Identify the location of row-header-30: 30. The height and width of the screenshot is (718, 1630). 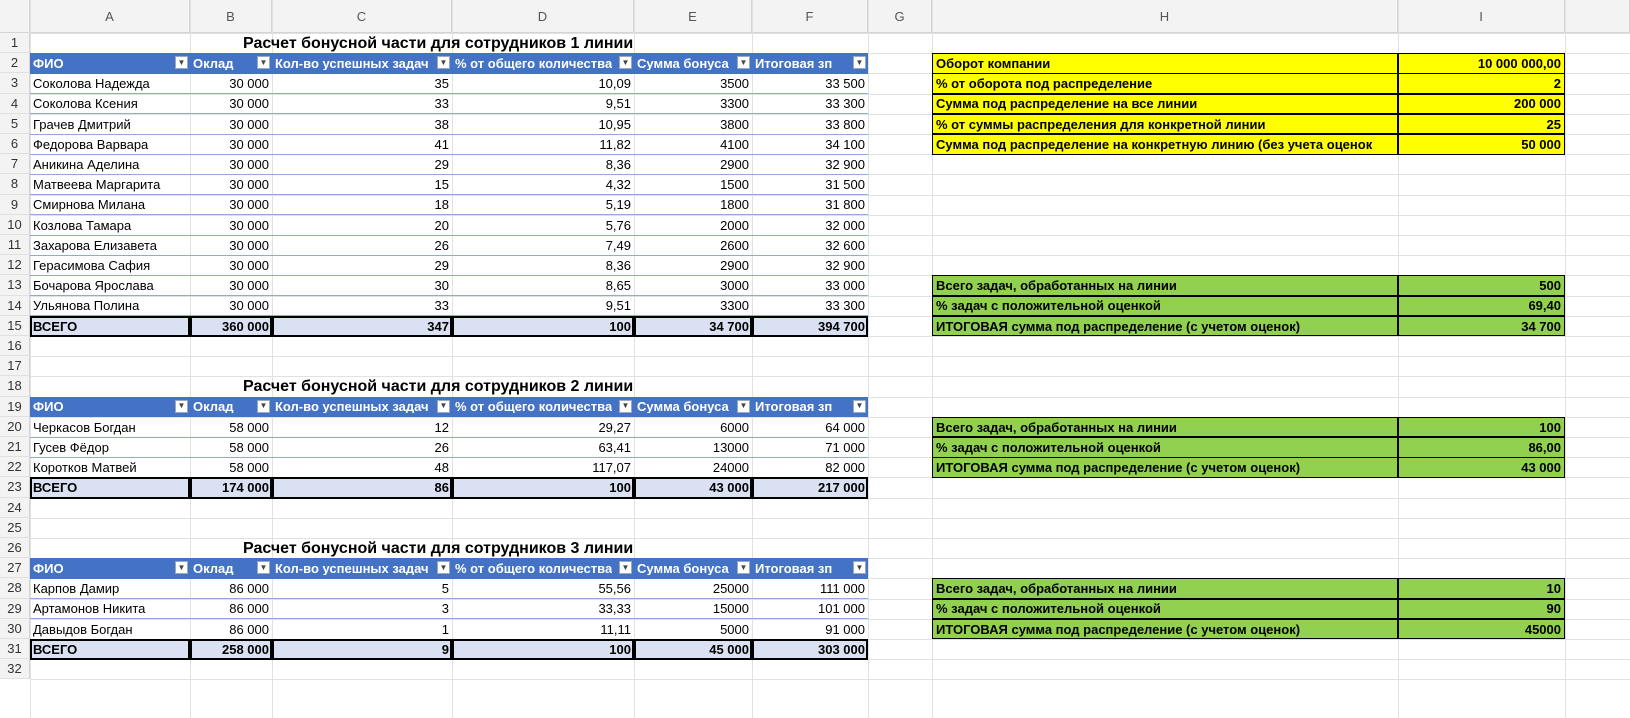
(15, 628).